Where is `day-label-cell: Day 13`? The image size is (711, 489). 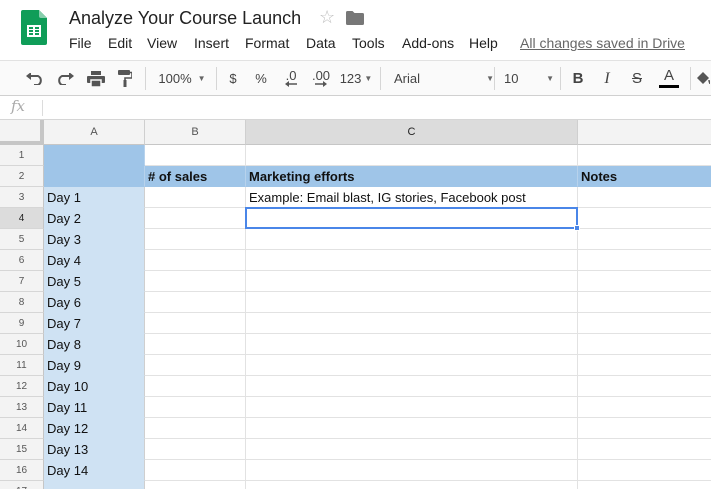 day-label-cell: Day 13 is located at coordinates (94, 449).